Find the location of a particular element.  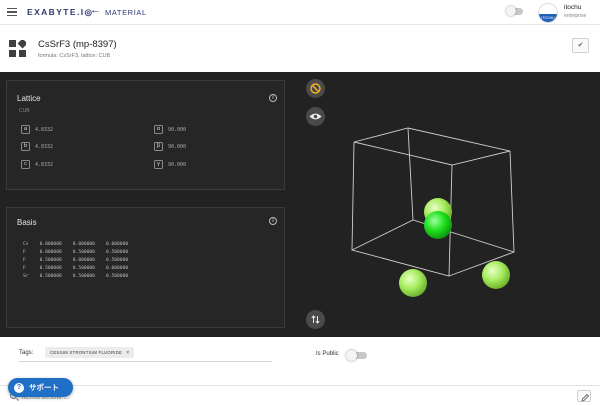

page-title: CsSrF3 (mp-8397) is located at coordinates (77, 44).